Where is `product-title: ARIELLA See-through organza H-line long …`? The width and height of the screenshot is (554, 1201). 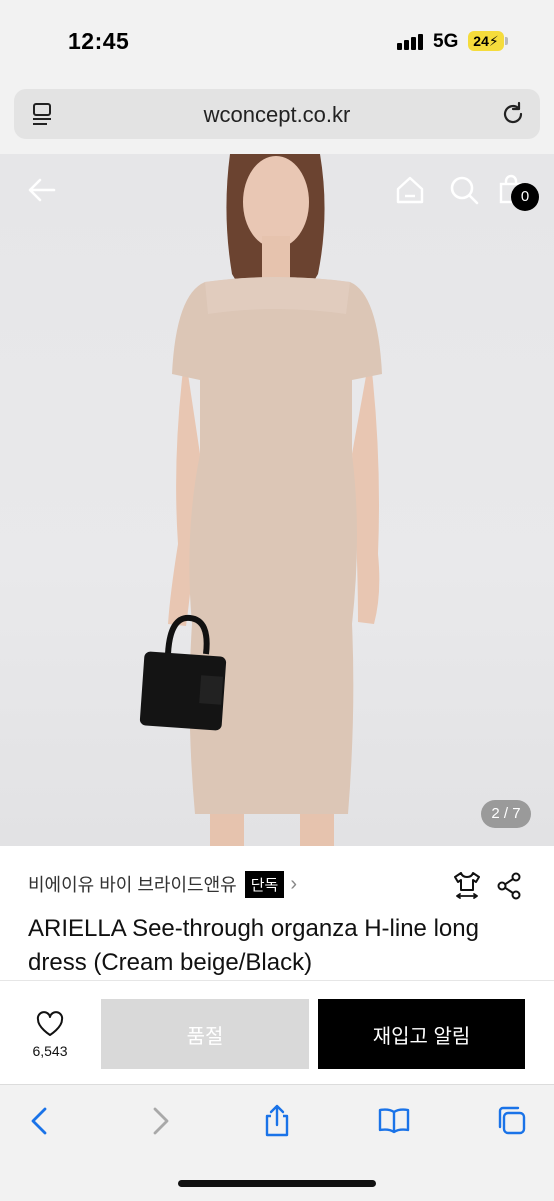 product-title: ARIELLA See-through organza H-line long … is located at coordinates (253, 945).